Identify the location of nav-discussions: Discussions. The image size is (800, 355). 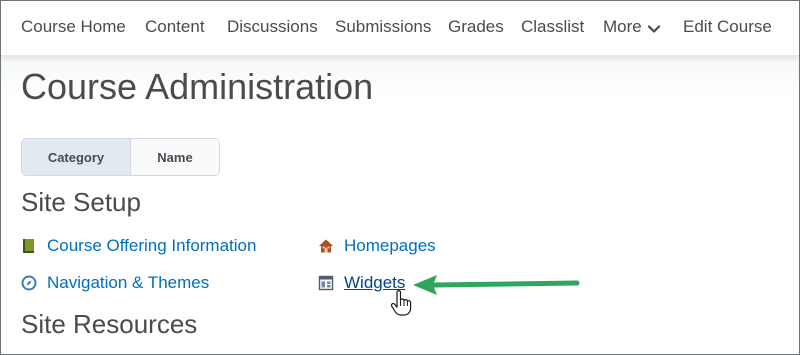
(272, 27).